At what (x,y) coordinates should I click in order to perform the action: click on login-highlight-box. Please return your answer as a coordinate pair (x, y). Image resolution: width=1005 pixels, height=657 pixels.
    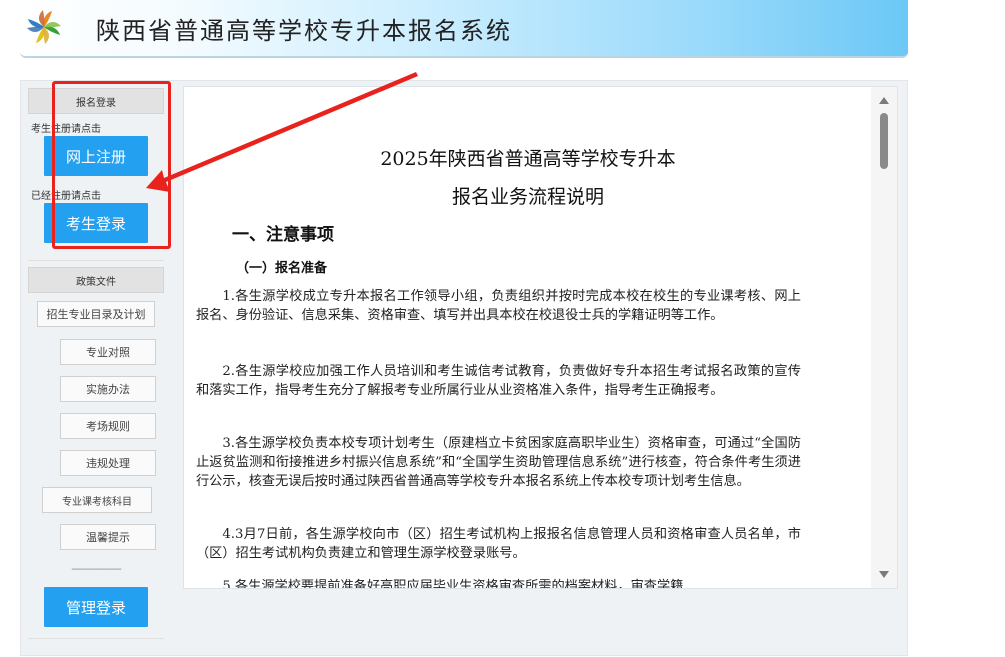
    Looking at the image, I should click on (111, 165).